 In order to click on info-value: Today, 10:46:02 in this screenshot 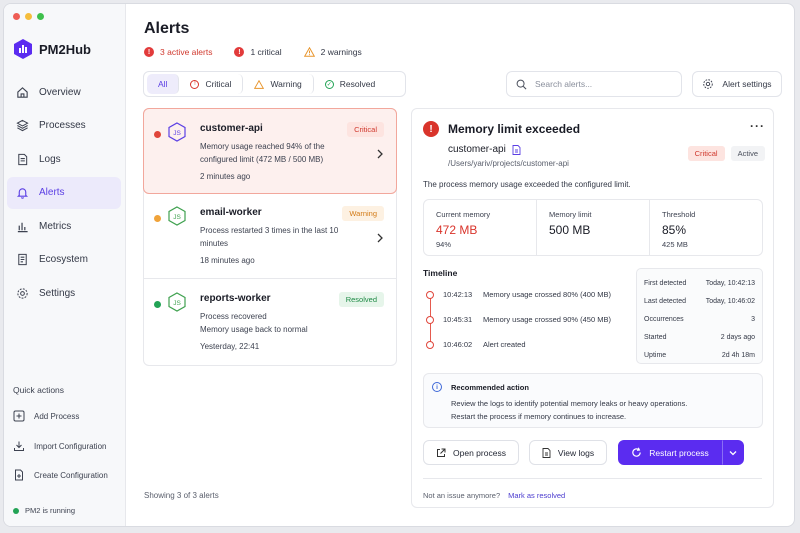, I will do `click(730, 301)`.